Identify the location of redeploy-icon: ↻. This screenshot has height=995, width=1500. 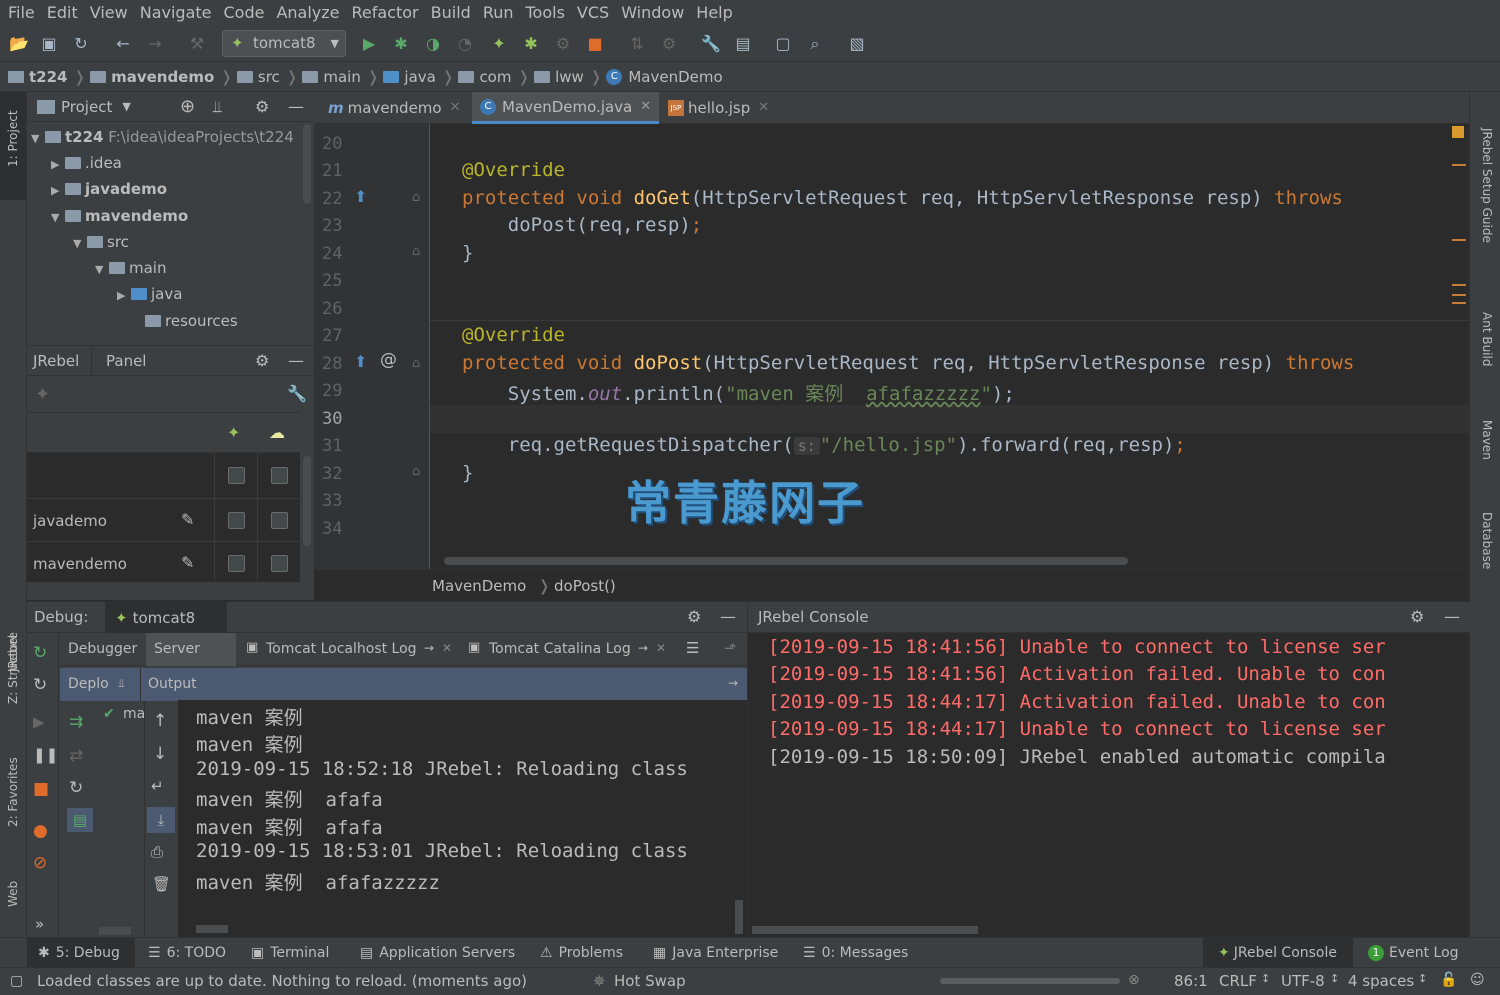
(76, 788).